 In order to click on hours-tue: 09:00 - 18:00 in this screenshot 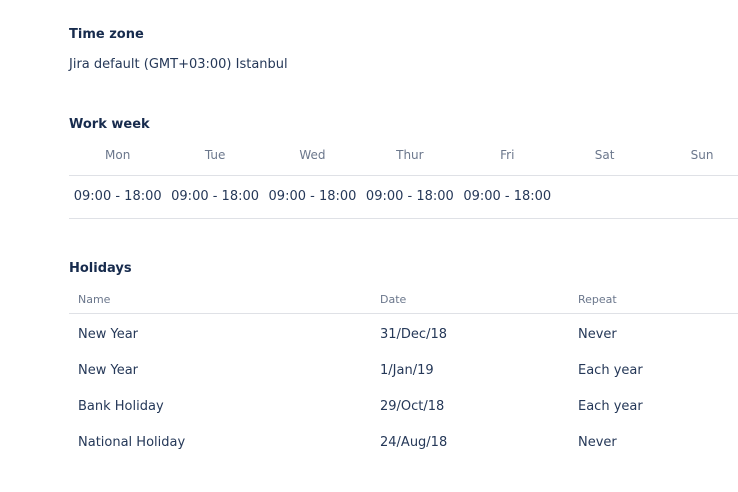, I will do `click(215, 196)`.